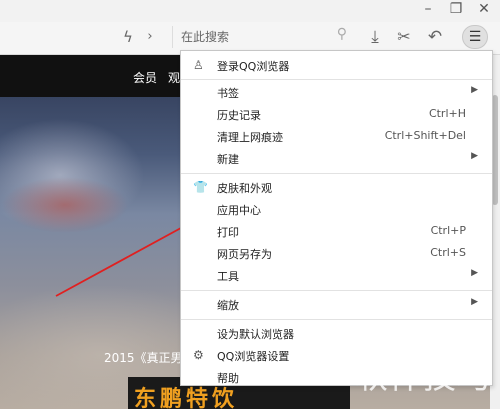 This screenshot has width=500, height=409. I want to click on shirt-icon: 👕, so click(200, 187).